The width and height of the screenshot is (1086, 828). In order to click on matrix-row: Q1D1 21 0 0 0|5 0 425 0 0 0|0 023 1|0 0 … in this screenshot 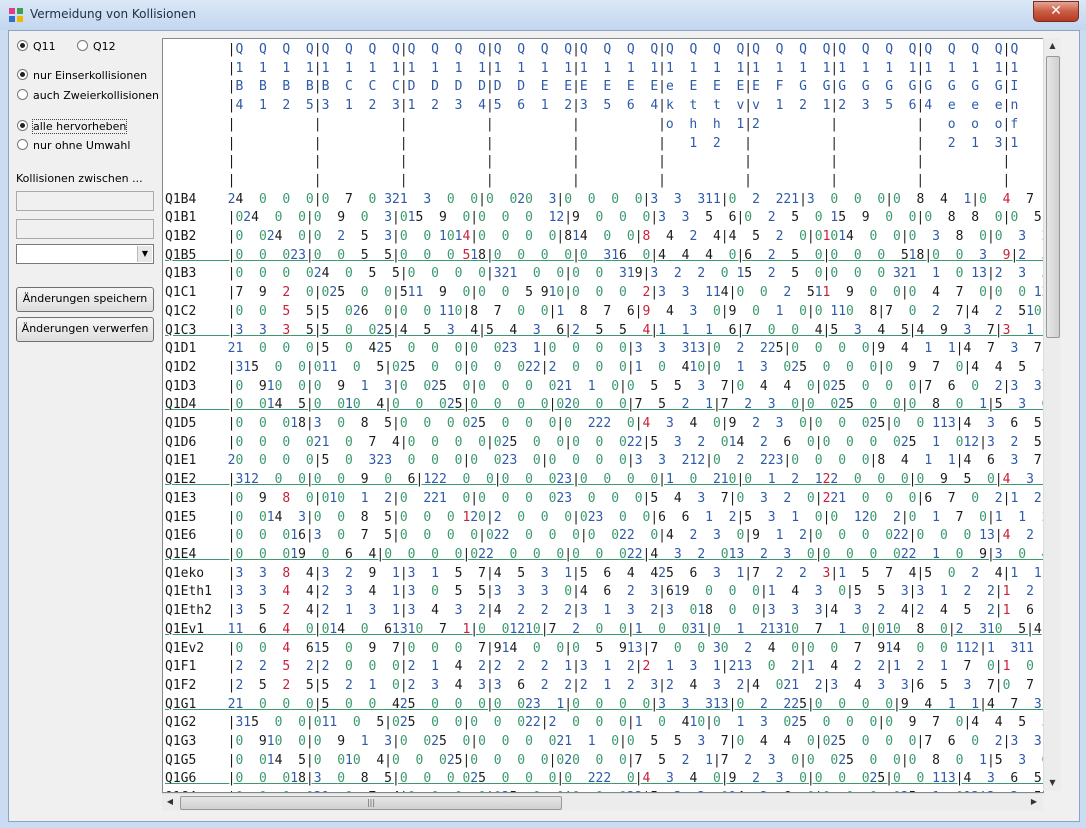, I will do `click(604, 349)`.